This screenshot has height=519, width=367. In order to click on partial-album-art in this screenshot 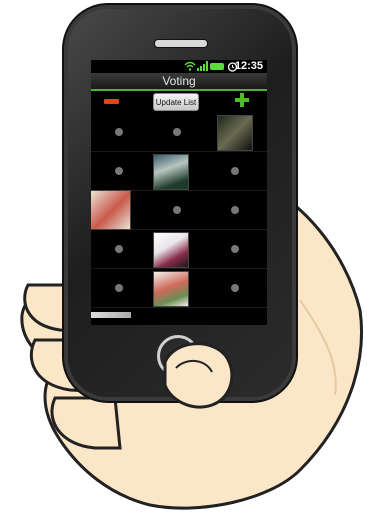, I will do `click(111, 315)`.